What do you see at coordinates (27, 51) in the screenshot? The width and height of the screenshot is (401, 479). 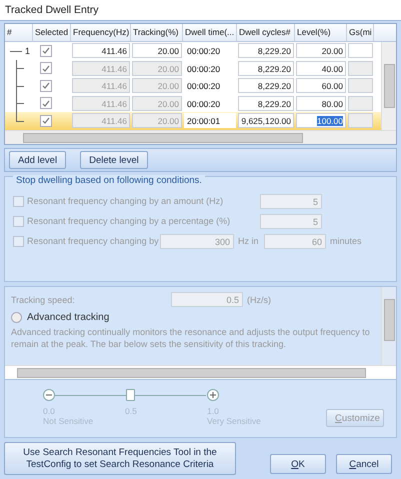 I see `row-number: 1` at bounding box center [27, 51].